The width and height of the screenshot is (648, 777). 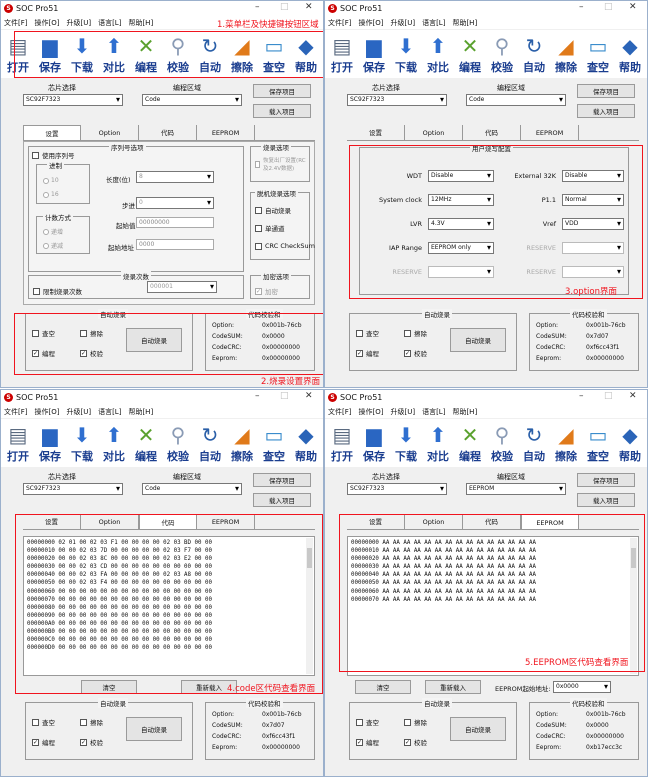 I want to click on factory-reset-checkbox: 恢复出厂设置(RC 及2.4V数据), so click(x=282, y=164).